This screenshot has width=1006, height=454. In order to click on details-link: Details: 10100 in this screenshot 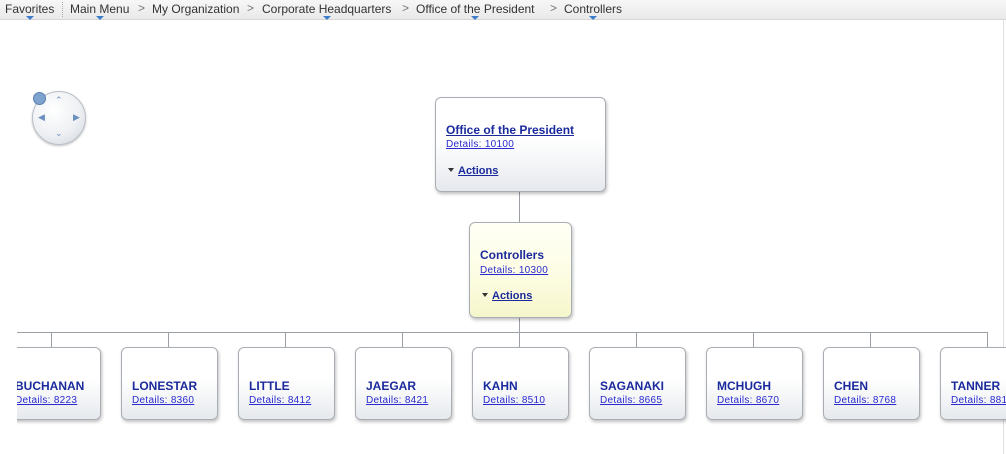, I will do `click(480, 144)`.